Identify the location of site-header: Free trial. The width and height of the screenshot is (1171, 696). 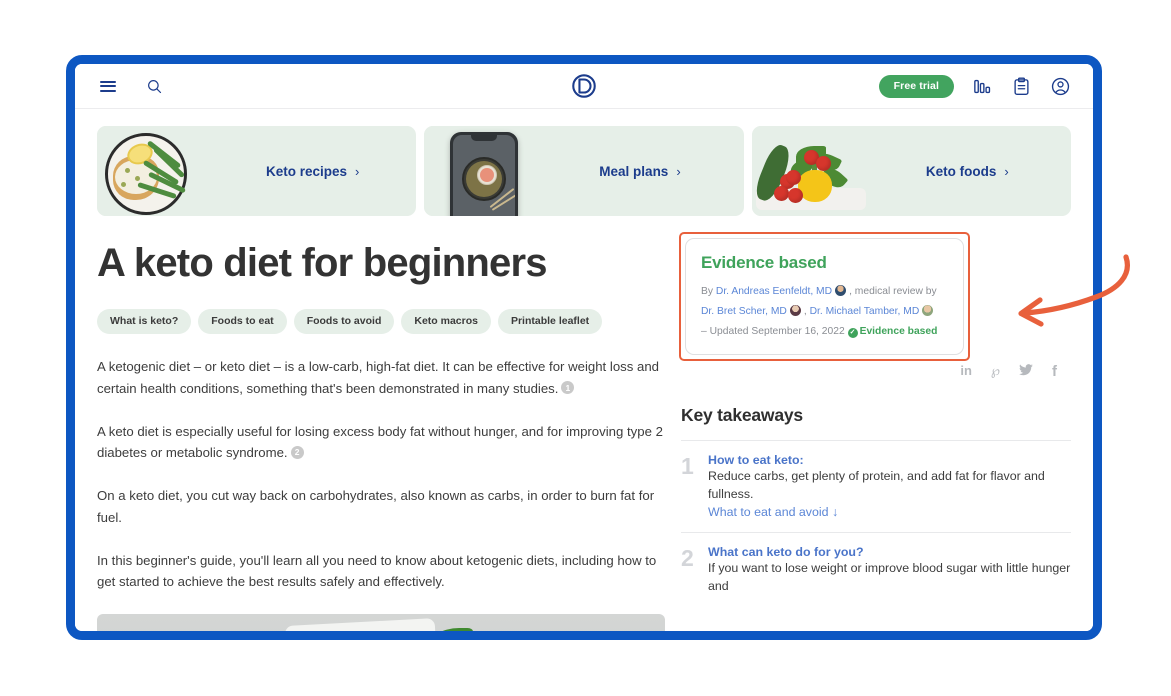
(584, 86).